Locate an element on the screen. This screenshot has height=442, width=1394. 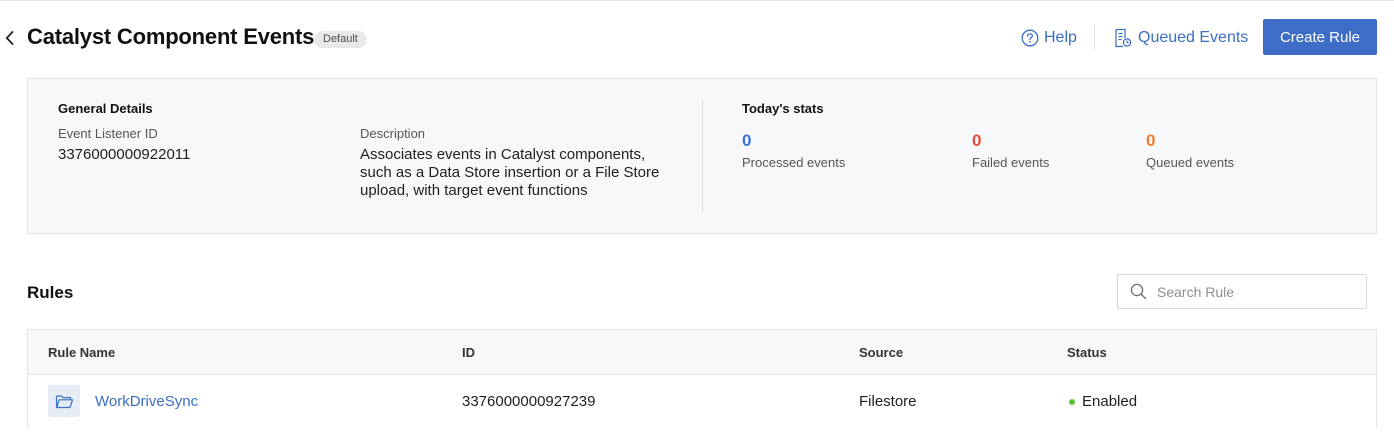
queued-events-link: Queued Events is located at coordinates (1180, 38).